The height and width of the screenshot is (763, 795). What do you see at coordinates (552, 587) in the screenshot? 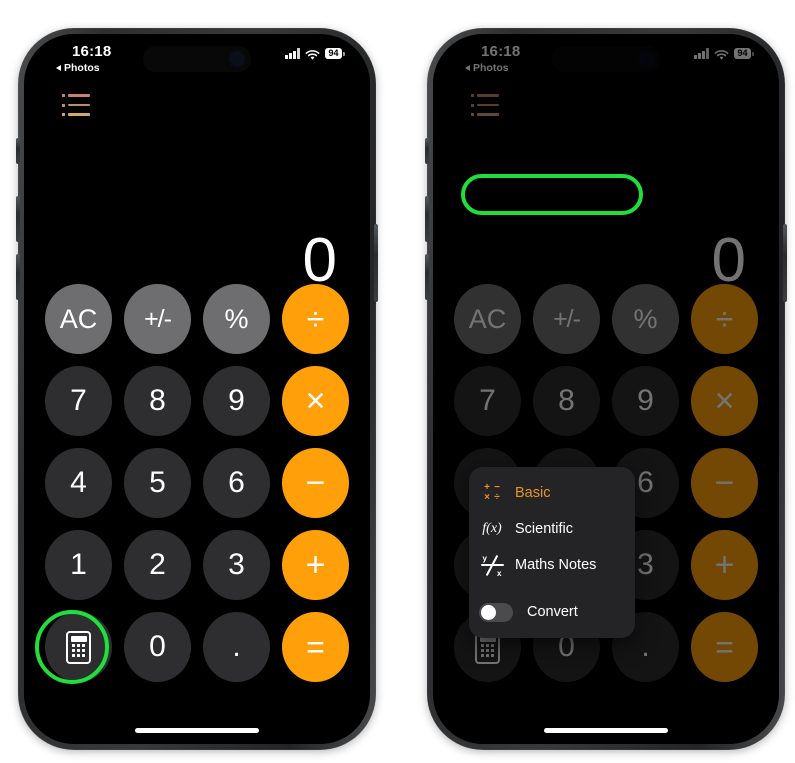
I see `menu-divider` at bounding box center [552, 587].